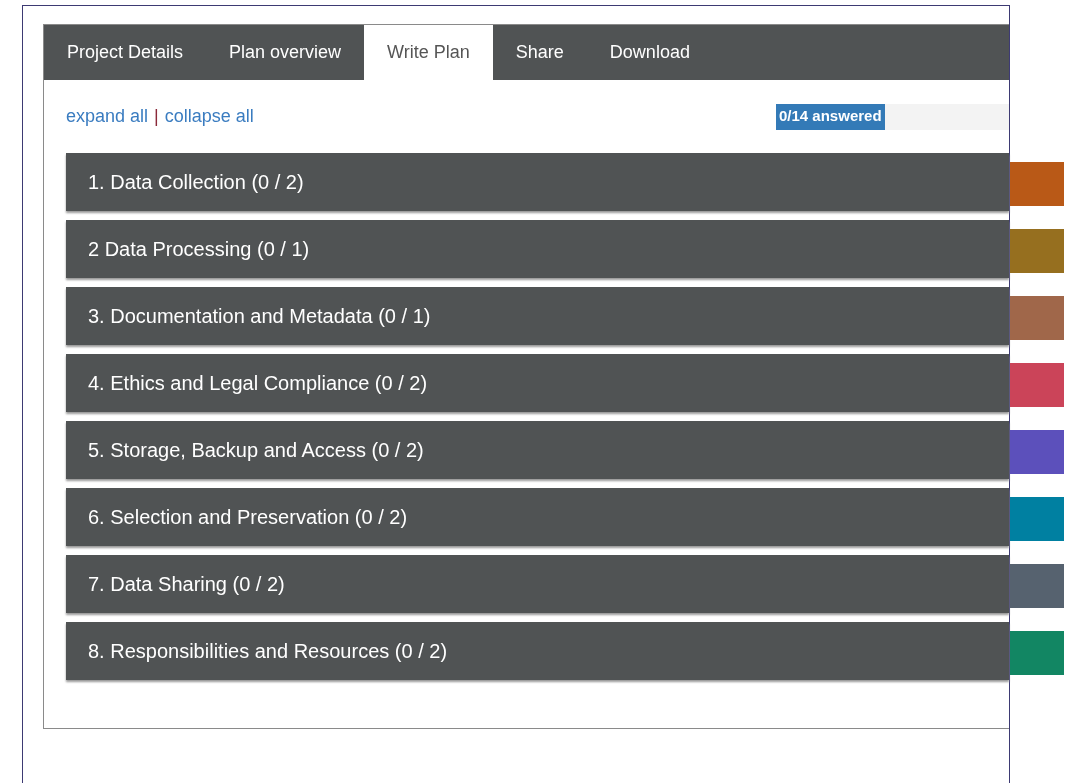 The width and height of the screenshot is (1076, 783). What do you see at coordinates (125, 52) in the screenshot?
I see `tab: Project Details` at bounding box center [125, 52].